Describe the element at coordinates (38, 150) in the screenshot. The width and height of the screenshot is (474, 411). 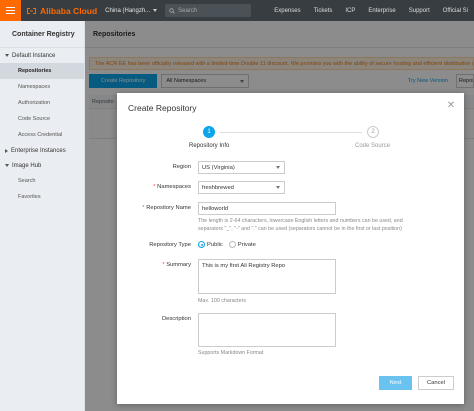
I see `sidebar-group-label: Enterprise Instances` at that location.